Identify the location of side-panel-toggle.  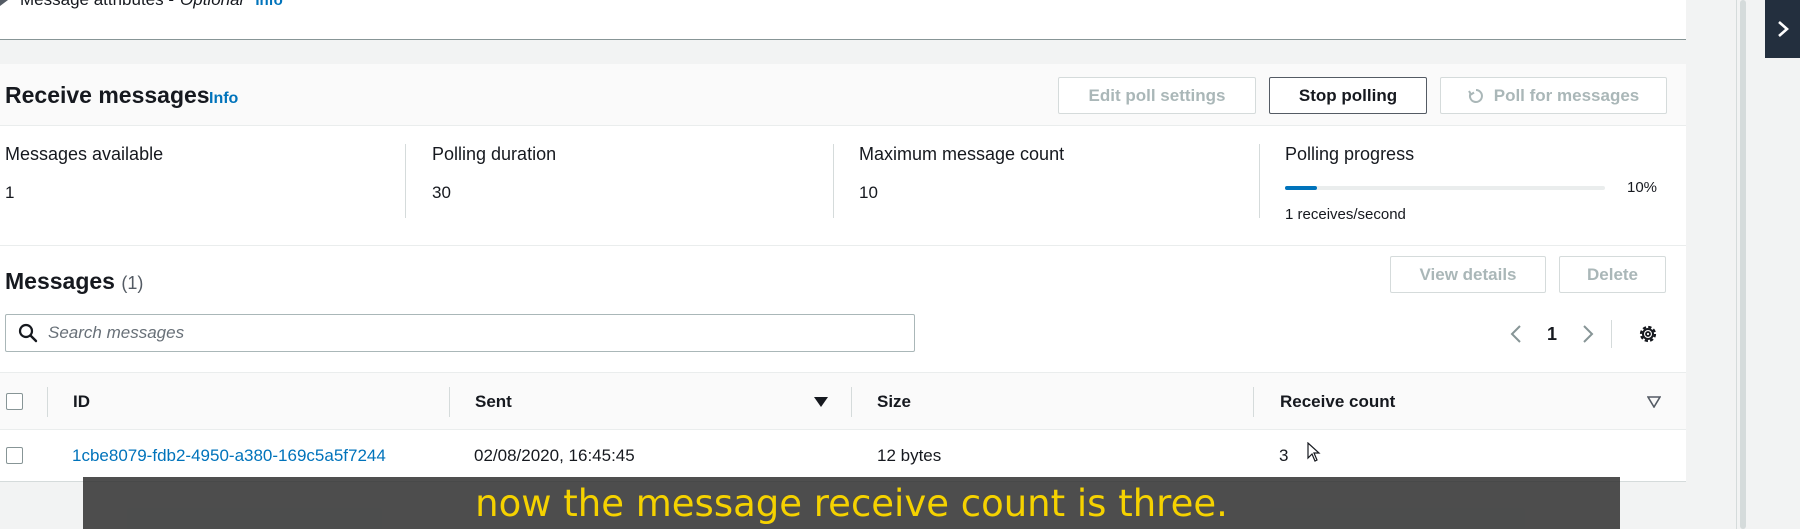
(1782, 29).